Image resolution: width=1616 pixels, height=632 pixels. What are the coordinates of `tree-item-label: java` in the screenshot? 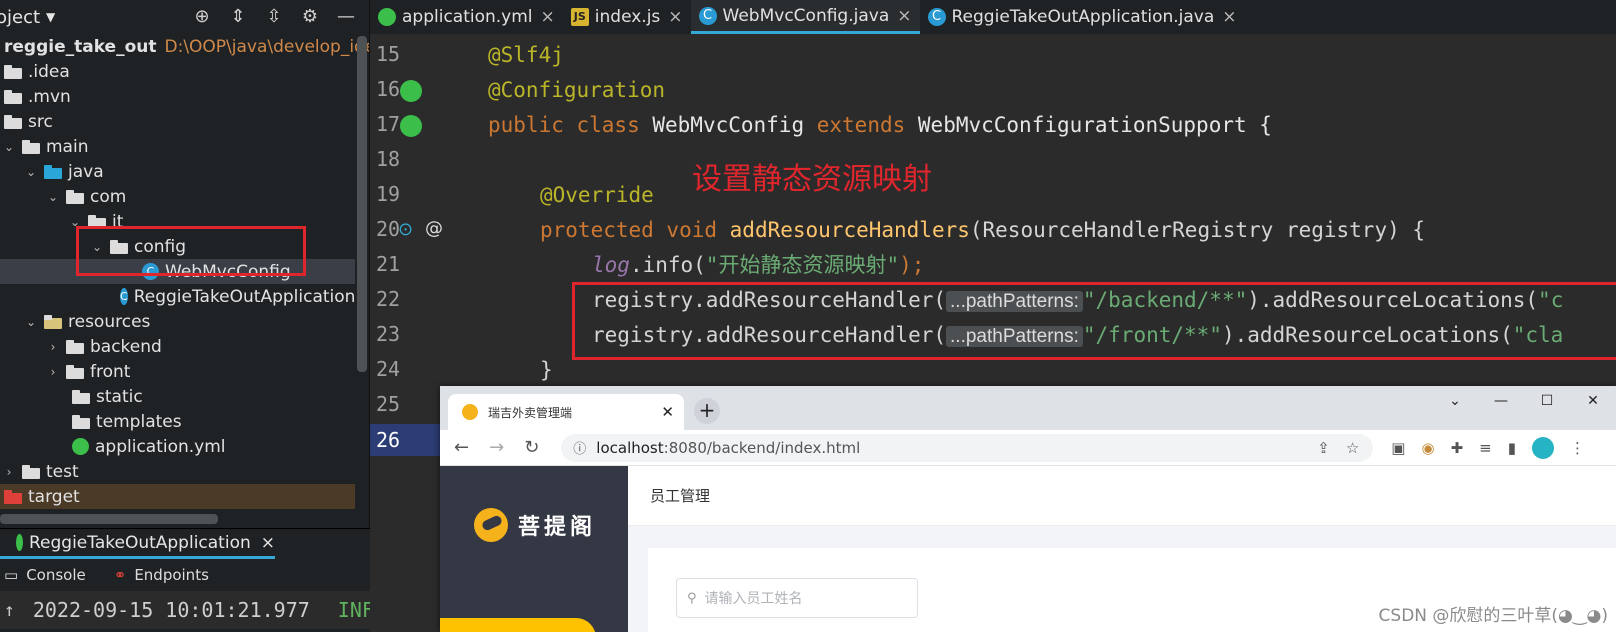 It's located at (86, 171).